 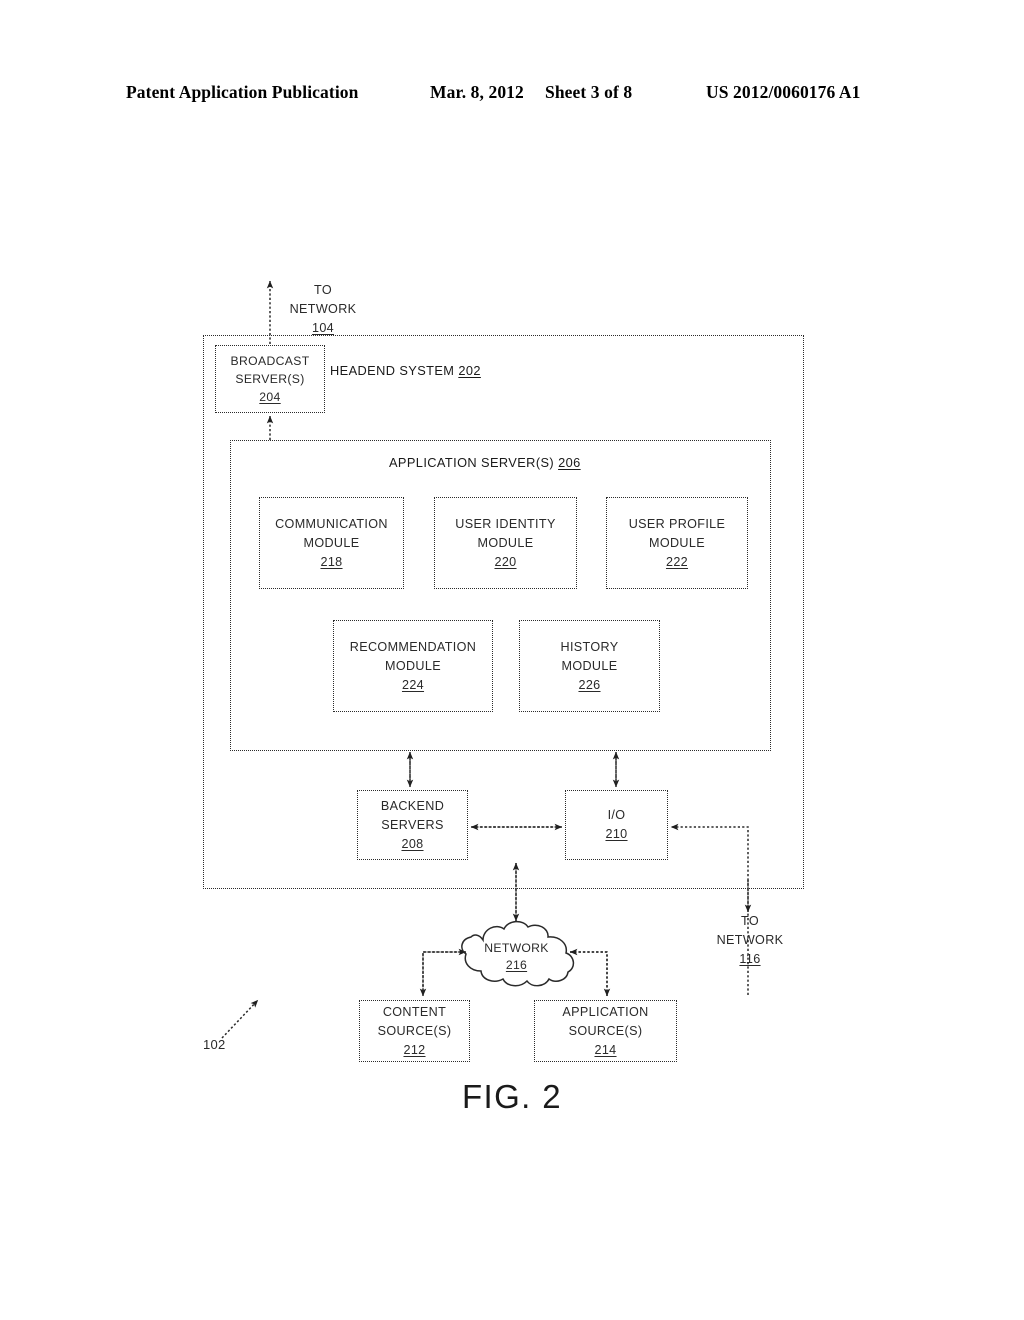 I want to click on network-cloud: NETWORK 216, so click(x=516, y=954).